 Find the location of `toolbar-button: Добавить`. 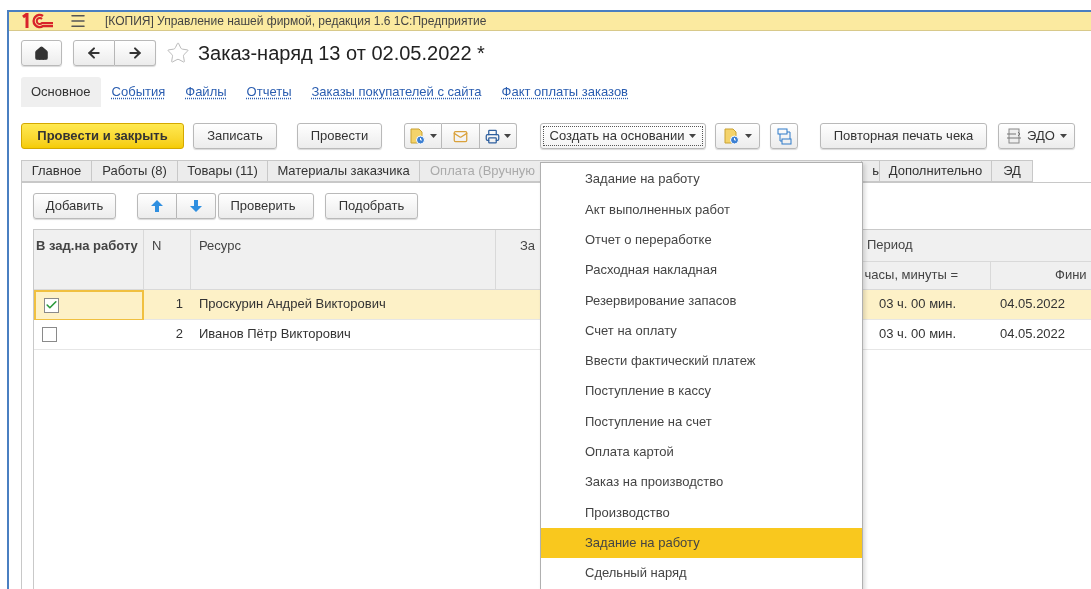

toolbar-button: Добавить is located at coordinates (74, 205).